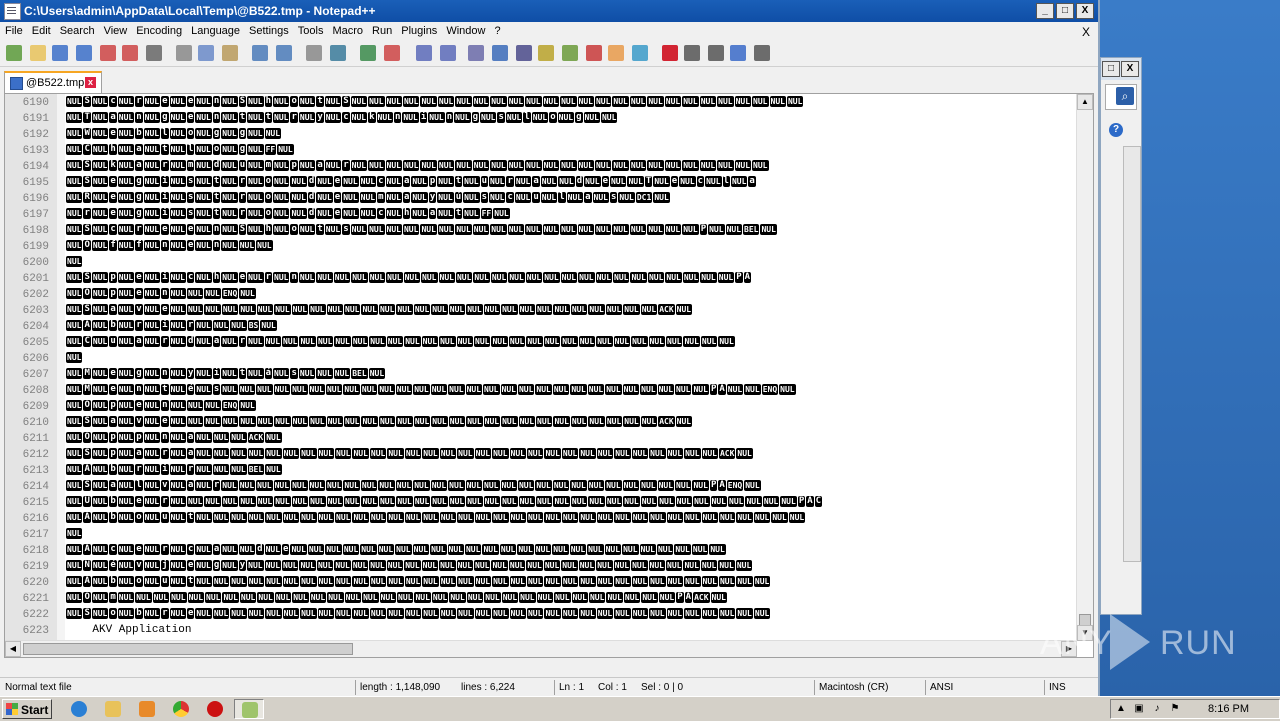 This screenshot has height=721, width=1280. Describe the element at coordinates (541, 471) in the screenshot. I see `editor-line: 6213 NUL A NUL b NUL r NUL i NUL r NUL NUL NUL BEL NUL` at that location.